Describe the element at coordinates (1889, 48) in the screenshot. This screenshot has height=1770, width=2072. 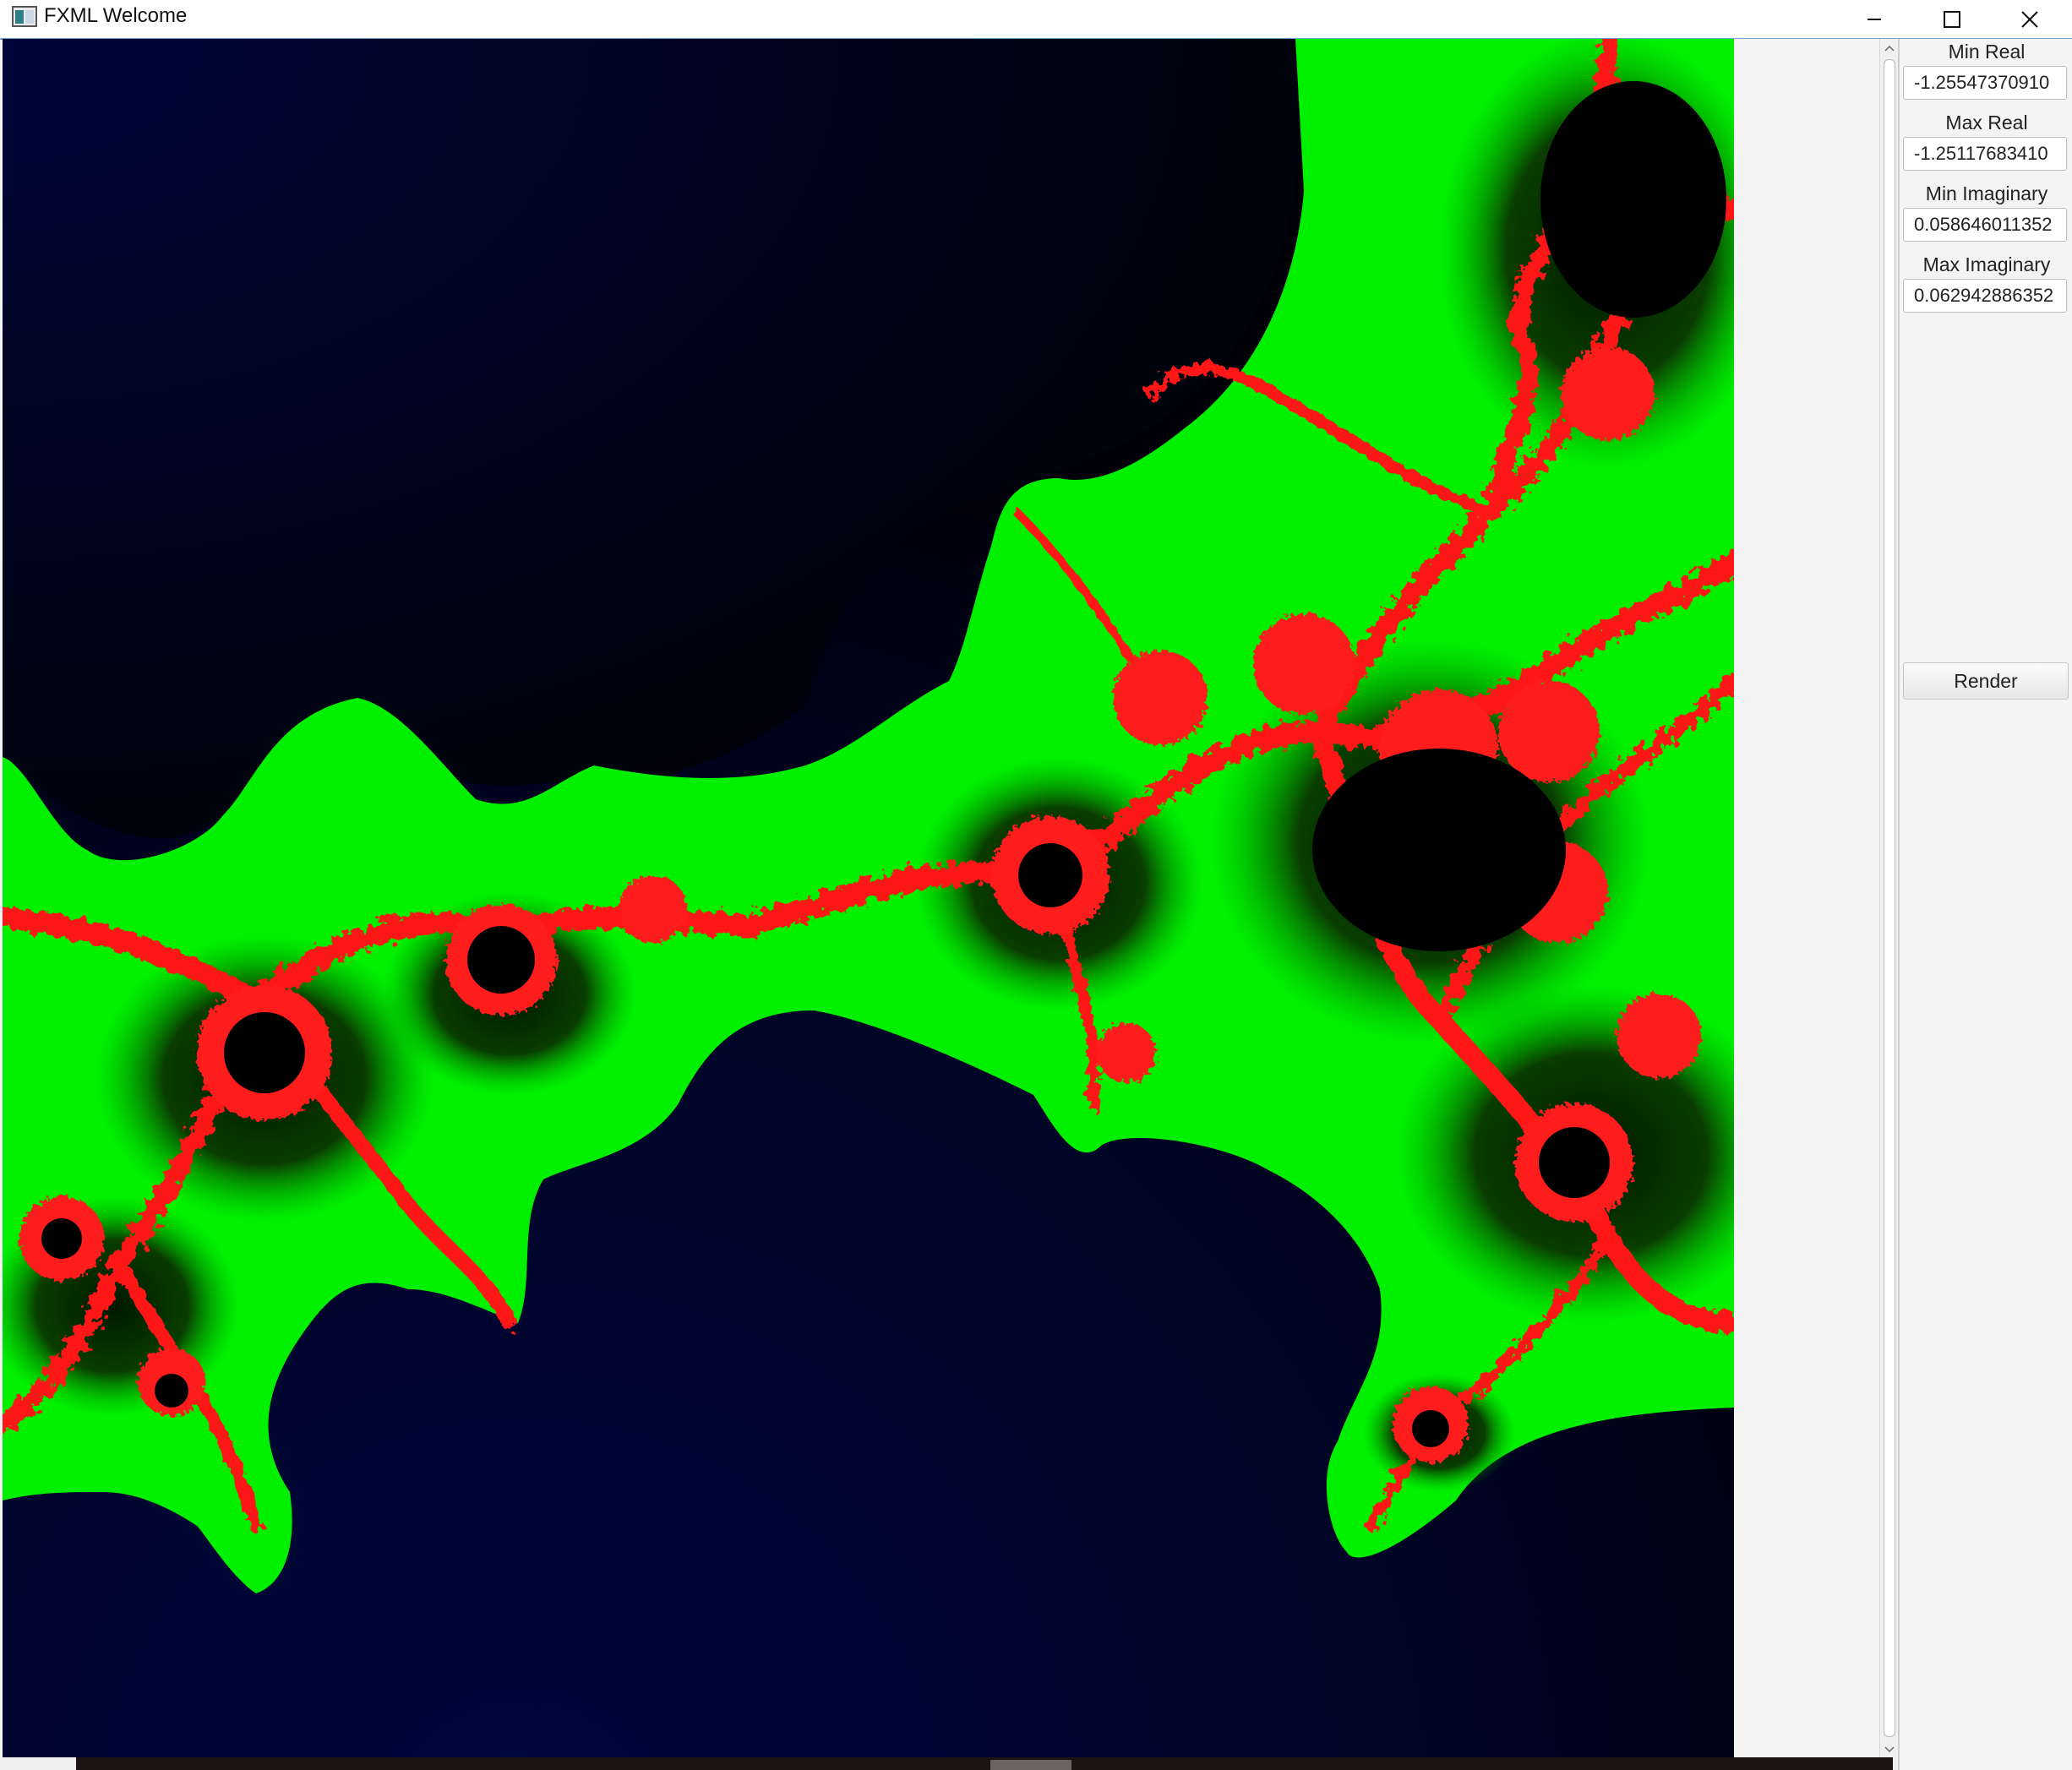
I see `scroll-up-arrow-icon` at that location.